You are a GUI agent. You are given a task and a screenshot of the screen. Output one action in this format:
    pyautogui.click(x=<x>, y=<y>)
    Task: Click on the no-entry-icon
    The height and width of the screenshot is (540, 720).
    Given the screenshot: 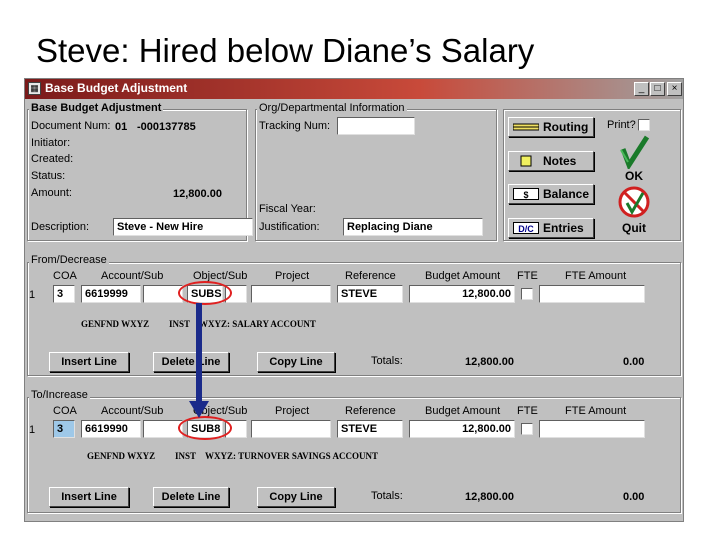 What is the action you would take?
    pyautogui.click(x=634, y=202)
    